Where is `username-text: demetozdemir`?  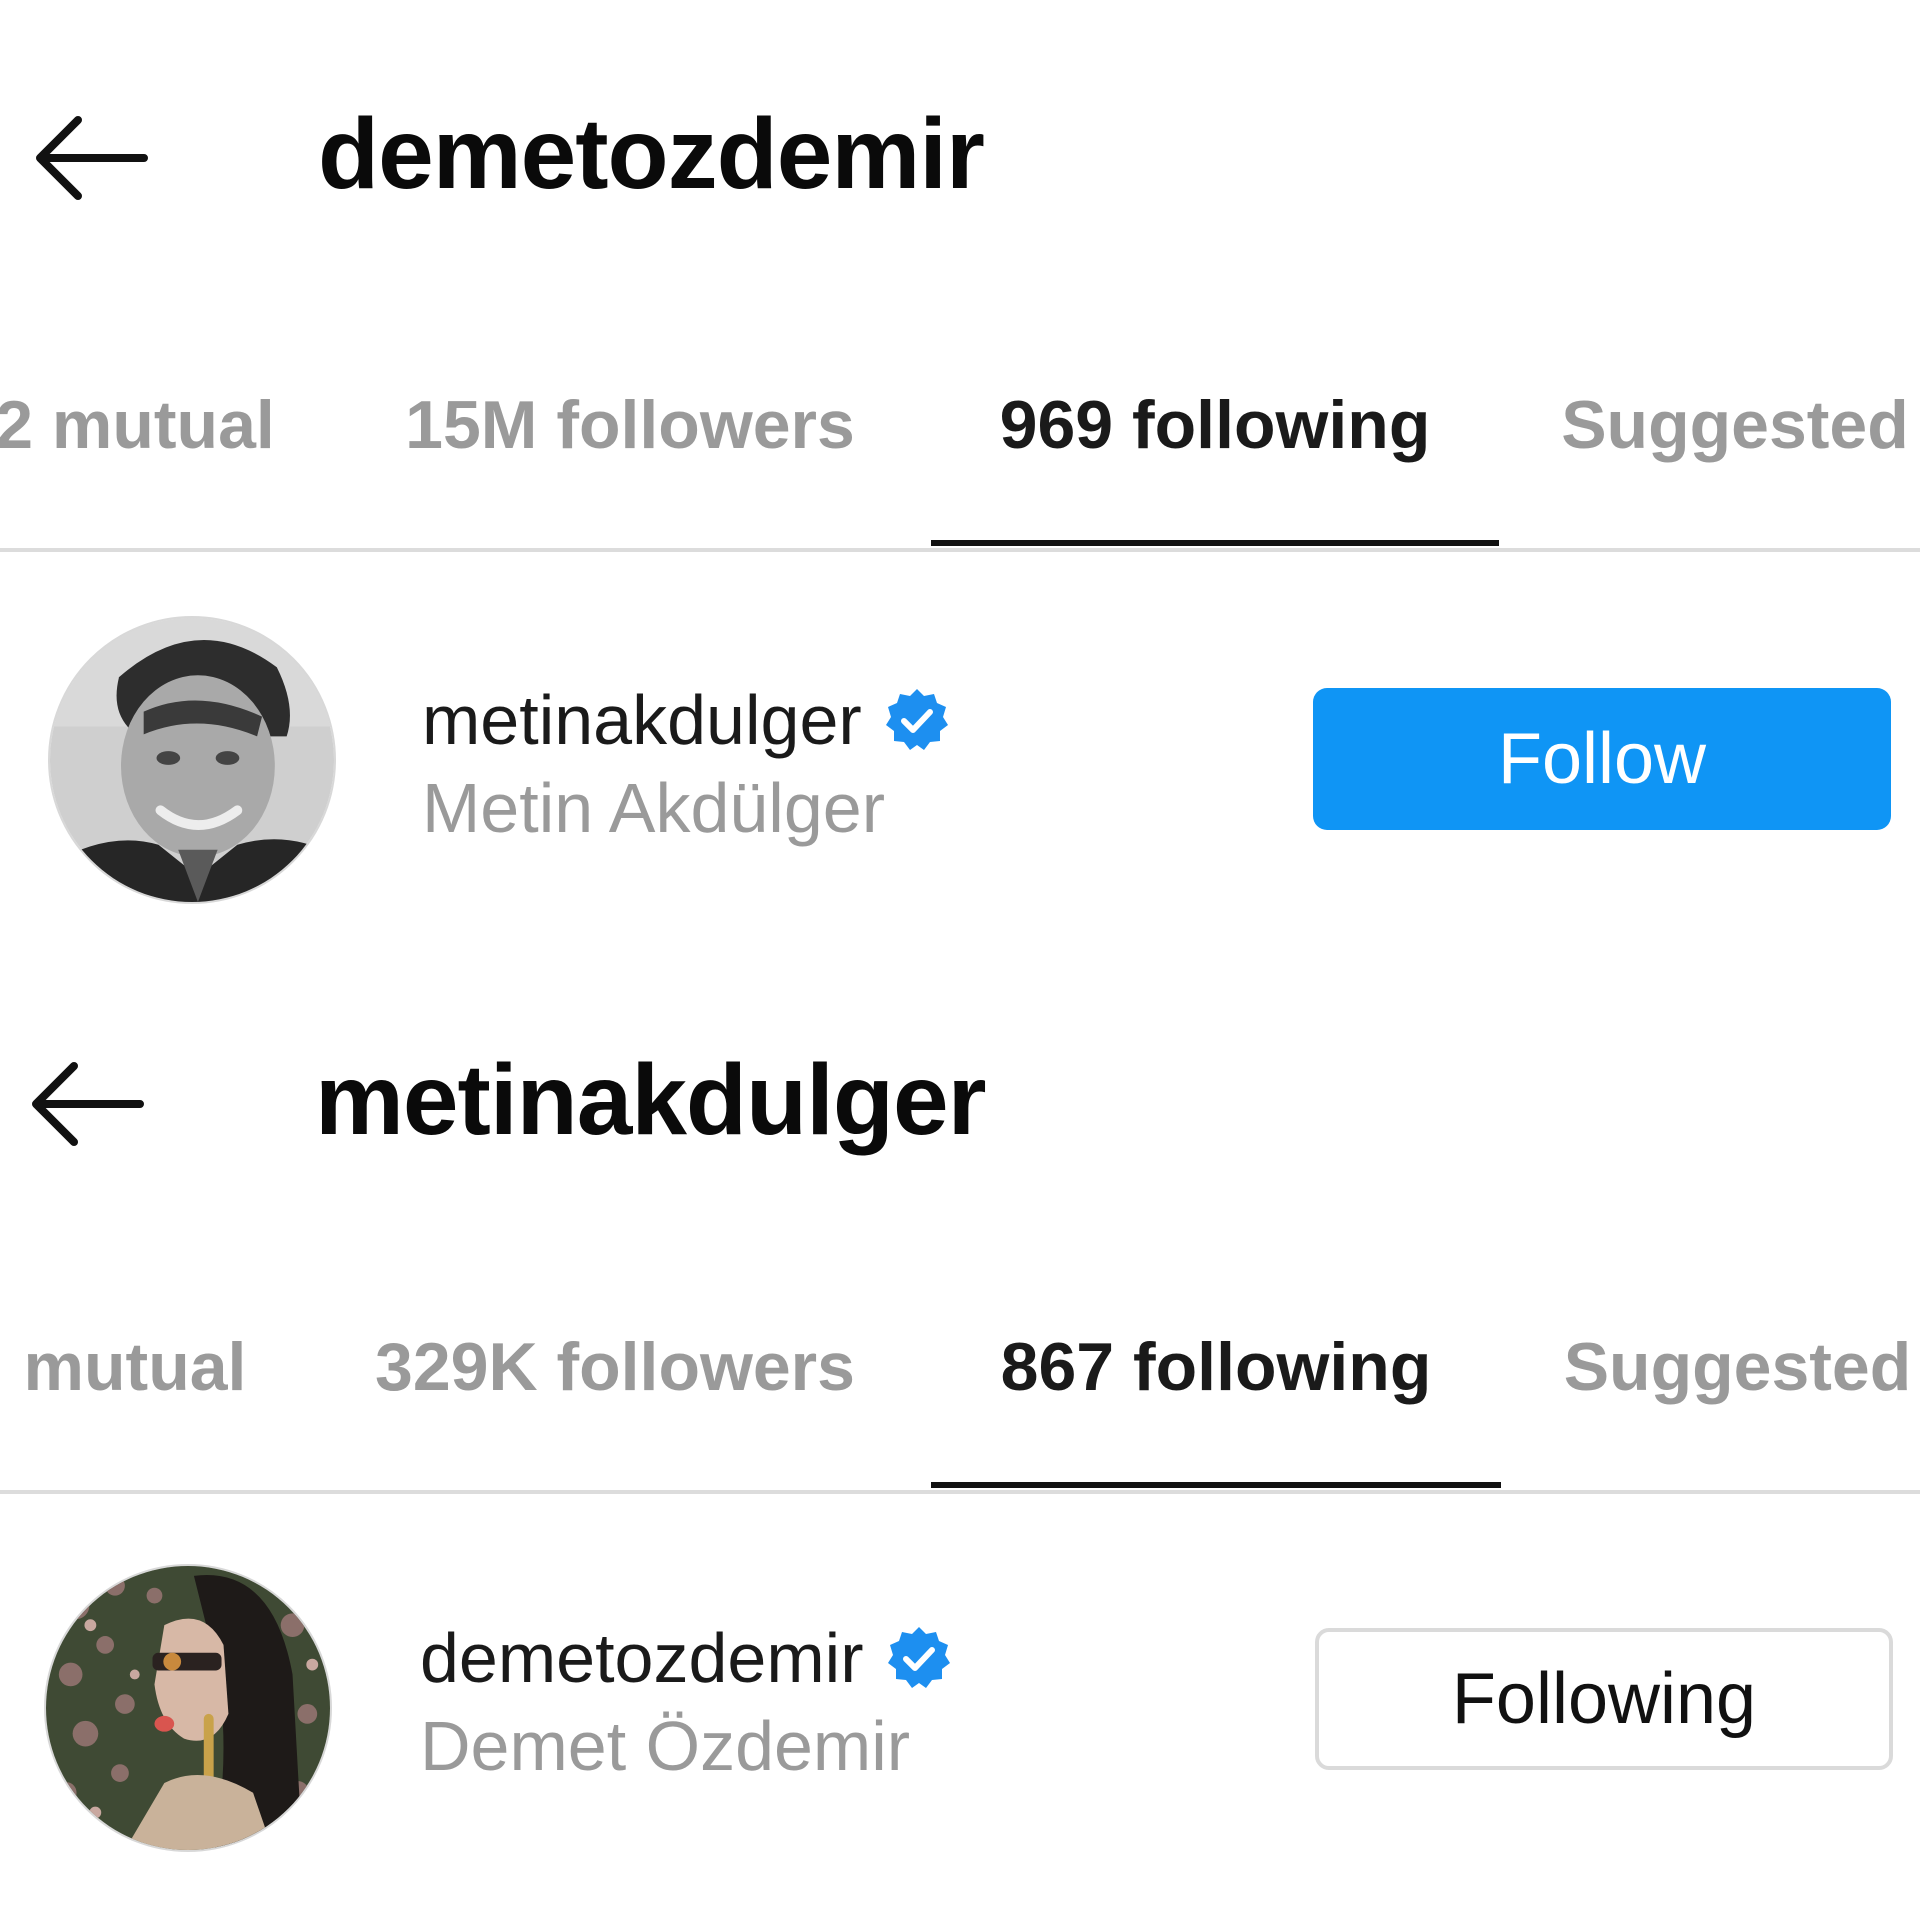 username-text: demetozdemir is located at coordinates (642, 1658).